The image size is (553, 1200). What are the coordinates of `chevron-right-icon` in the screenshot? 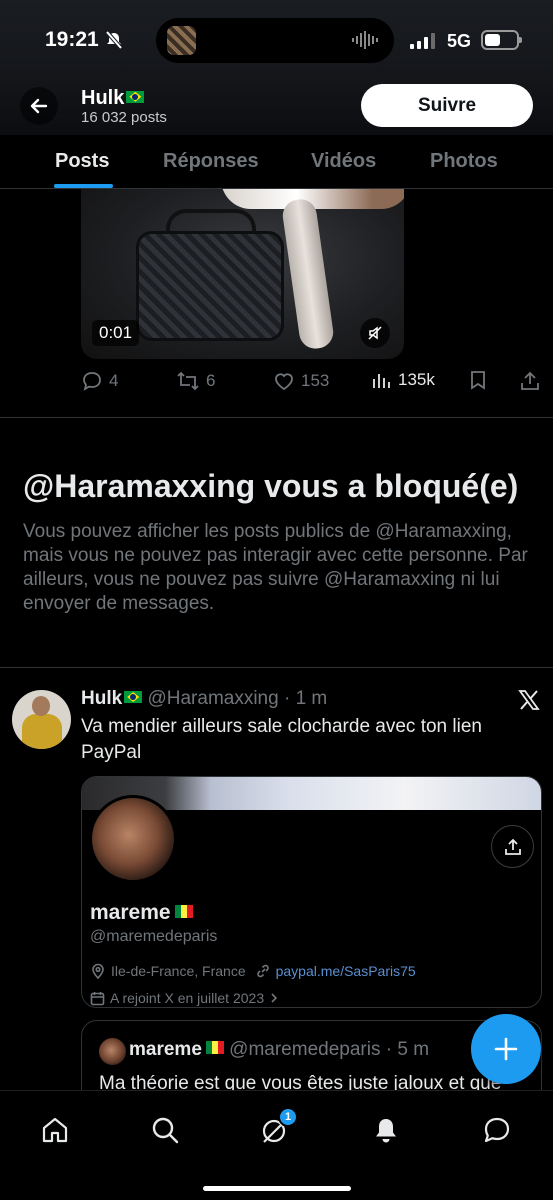 It's located at (274, 998).